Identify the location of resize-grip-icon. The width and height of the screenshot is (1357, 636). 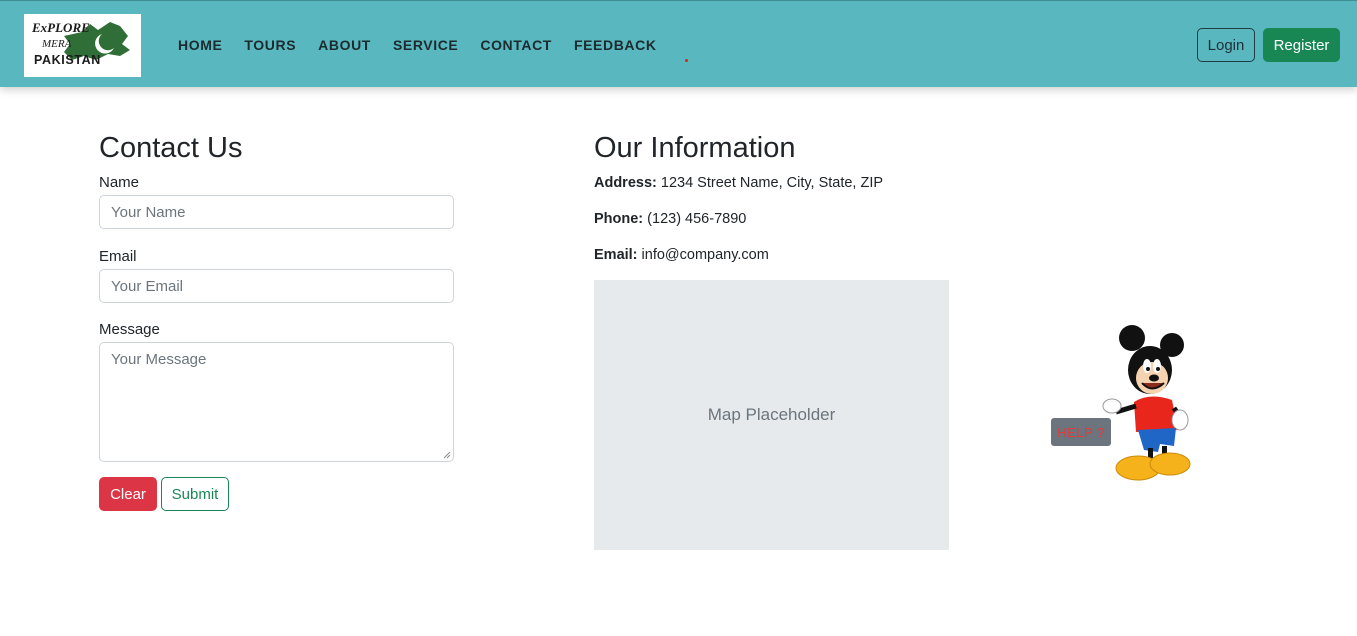
(447, 455).